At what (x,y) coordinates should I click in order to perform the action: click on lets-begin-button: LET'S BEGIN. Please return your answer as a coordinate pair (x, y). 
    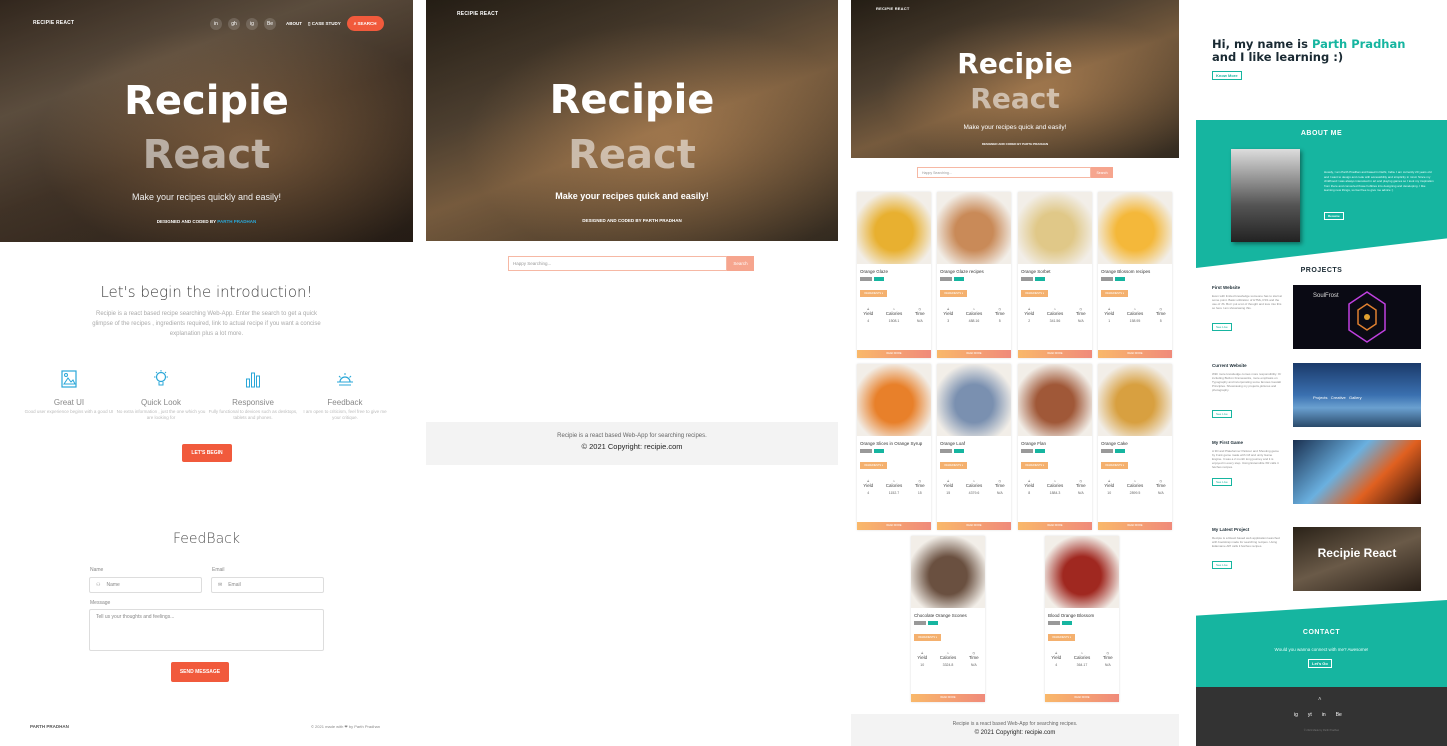
    Looking at the image, I should click on (207, 453).